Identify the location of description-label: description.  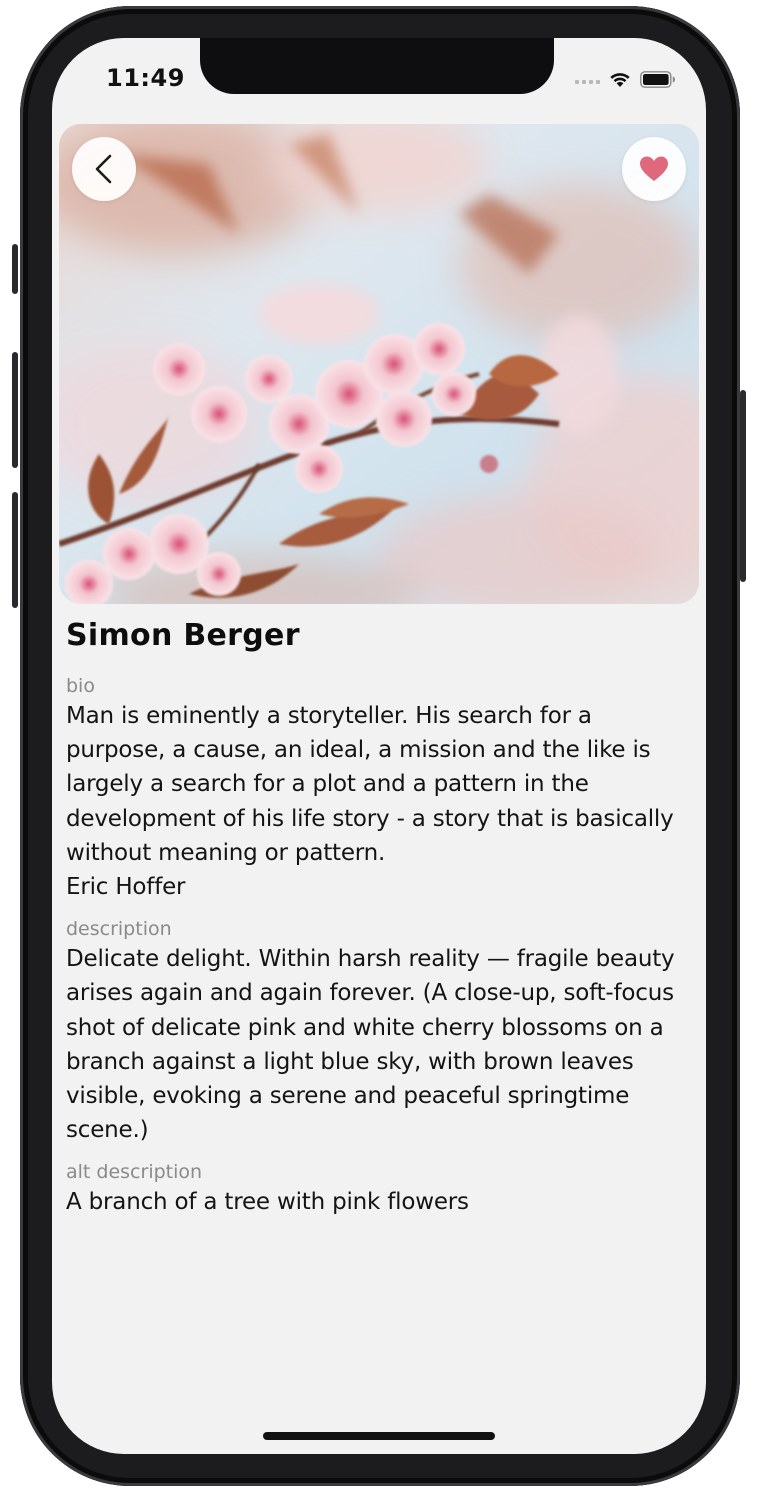
(119, 929).